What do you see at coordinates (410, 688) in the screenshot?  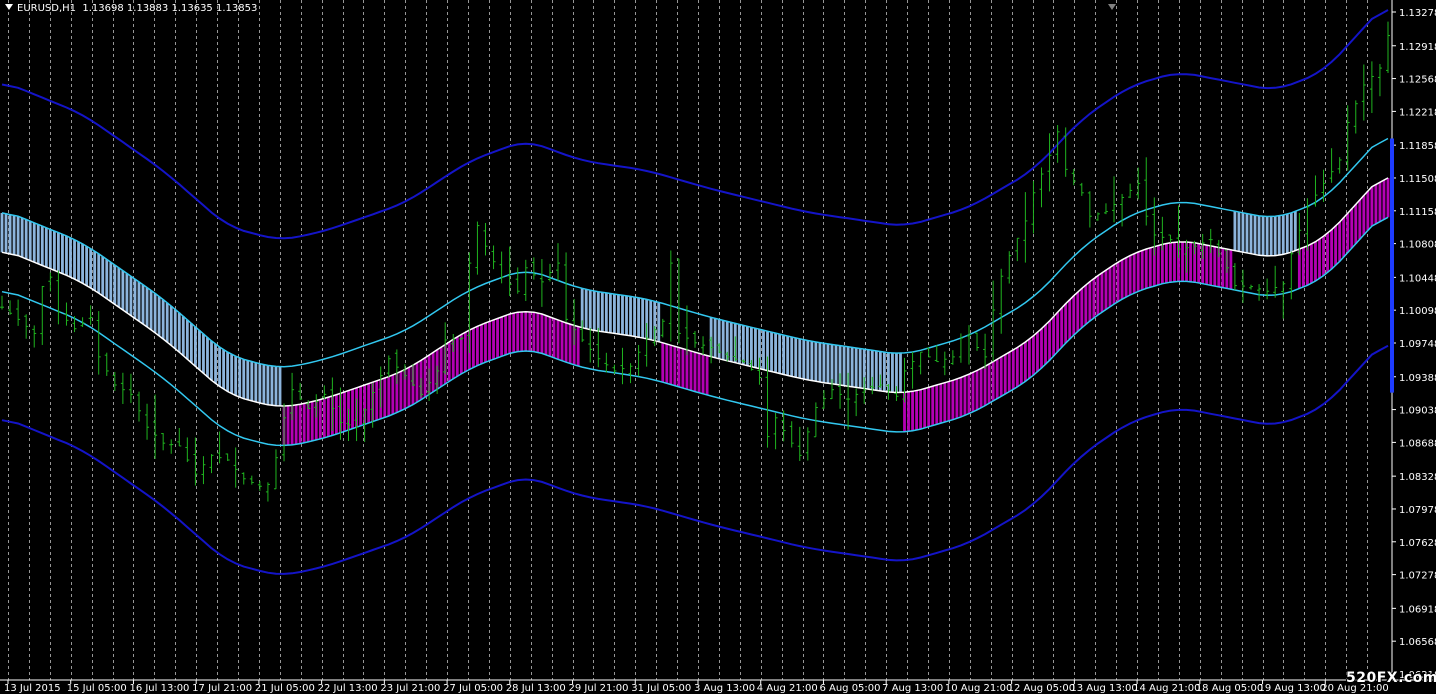 I see `time-tick-label: 23 Jul 21:00` at bounding box center [410, 688].